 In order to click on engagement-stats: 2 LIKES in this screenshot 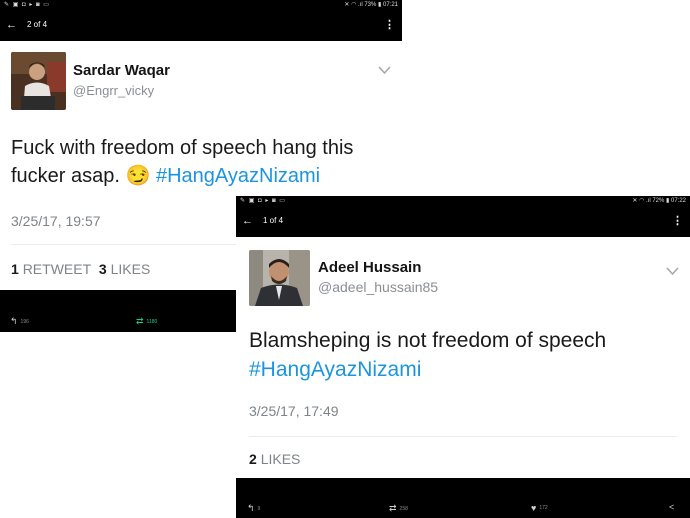, I will do `click(274, 459)`.